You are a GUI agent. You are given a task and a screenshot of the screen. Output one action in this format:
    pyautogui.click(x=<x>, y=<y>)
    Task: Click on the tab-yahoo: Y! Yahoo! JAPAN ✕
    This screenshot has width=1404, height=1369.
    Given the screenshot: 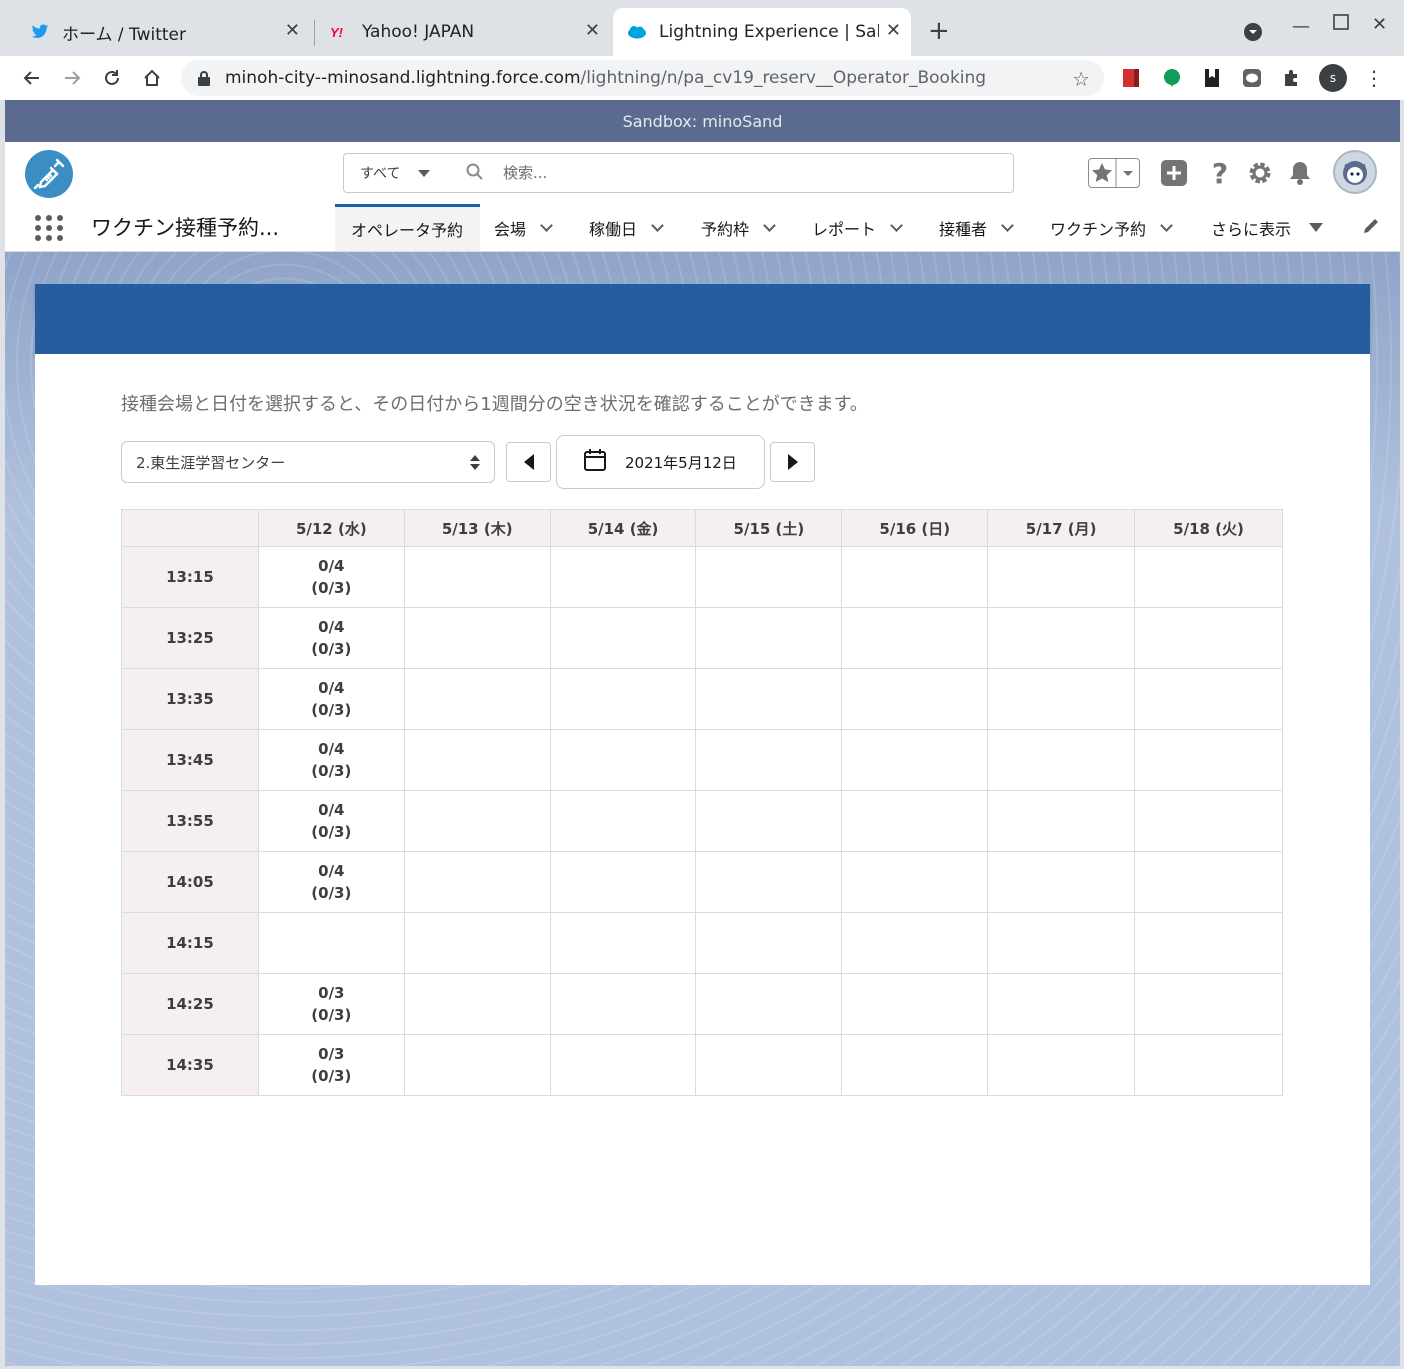 What is the action you would take?
    pyautogui.click(x=463, y=32)
    